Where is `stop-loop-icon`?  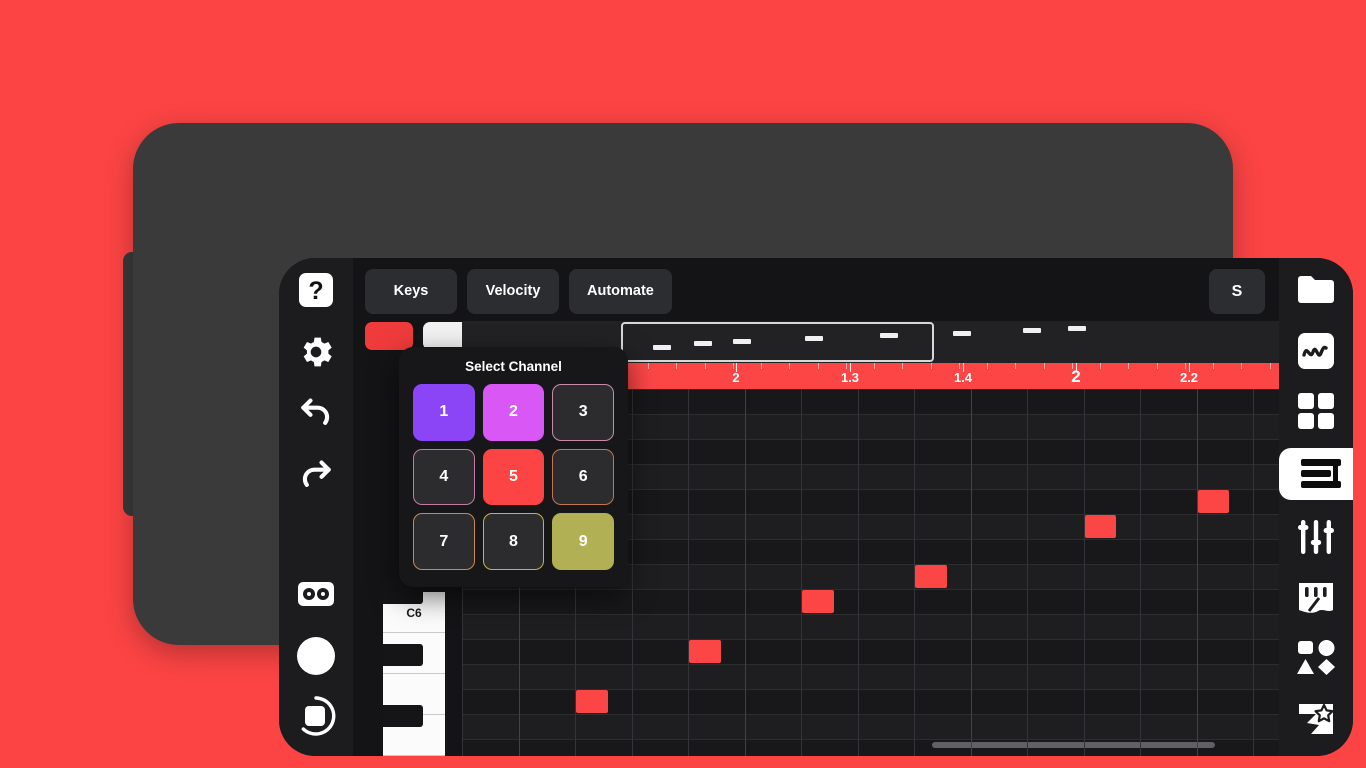
stop-loop-icon is located at coordinates (316, 716).